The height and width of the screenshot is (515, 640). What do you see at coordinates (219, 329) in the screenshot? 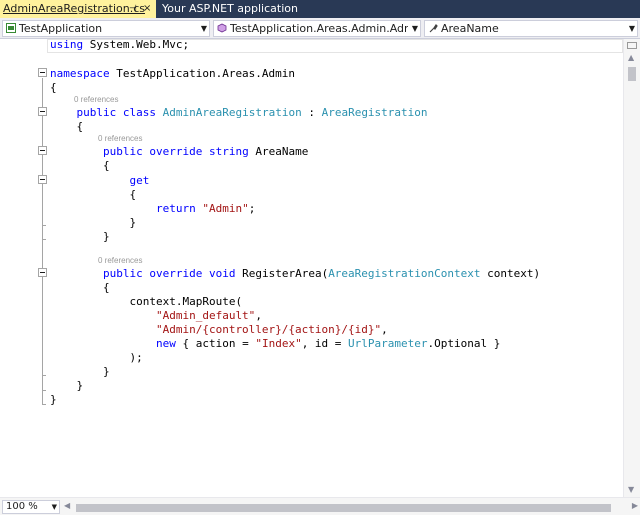
I see `code-line-route-url: "Admin/{controller}/{action}/{id}",` at bounding box center [219, 329].